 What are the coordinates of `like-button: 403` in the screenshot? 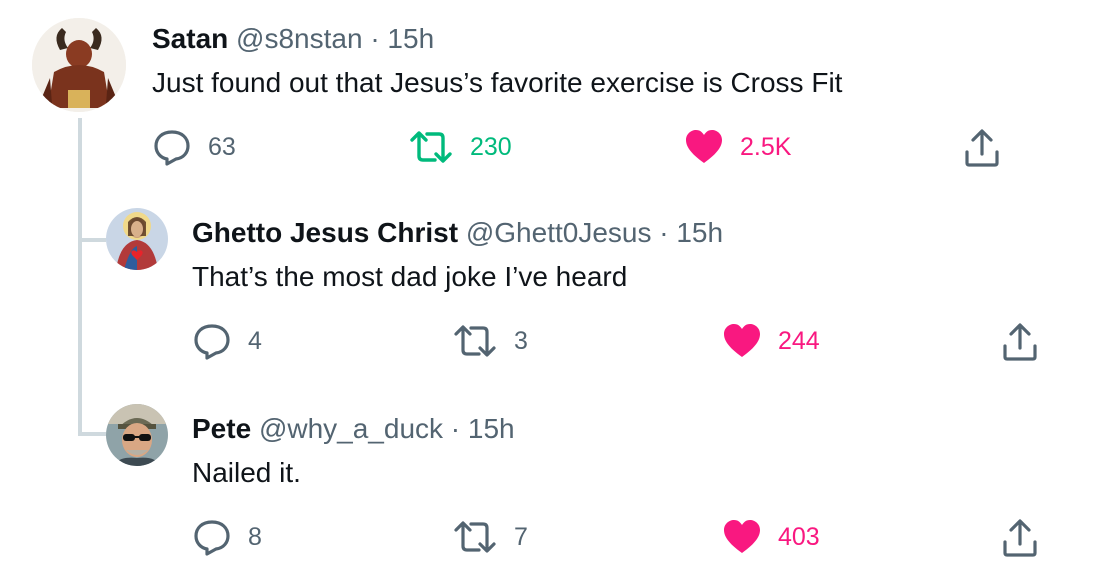 It's located at (771, 537).